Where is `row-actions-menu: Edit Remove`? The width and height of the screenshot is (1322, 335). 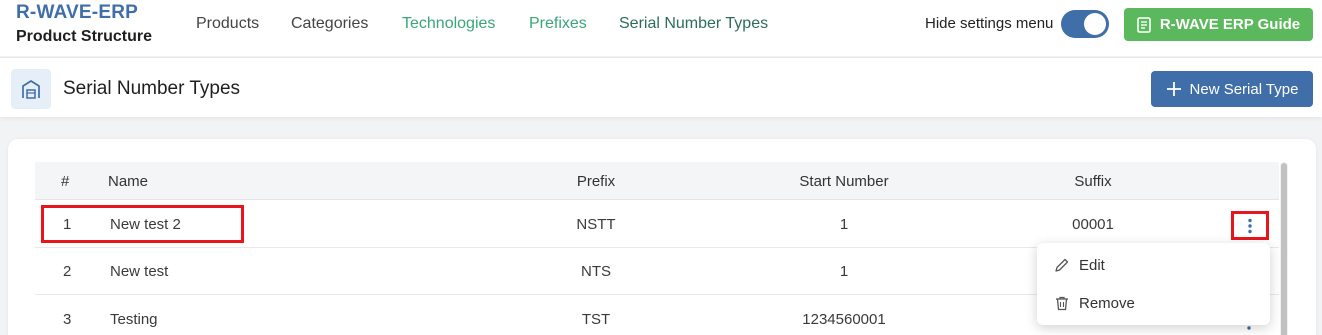
row-actions-menu: Edit Remove is located at coordinates (1153, 284).